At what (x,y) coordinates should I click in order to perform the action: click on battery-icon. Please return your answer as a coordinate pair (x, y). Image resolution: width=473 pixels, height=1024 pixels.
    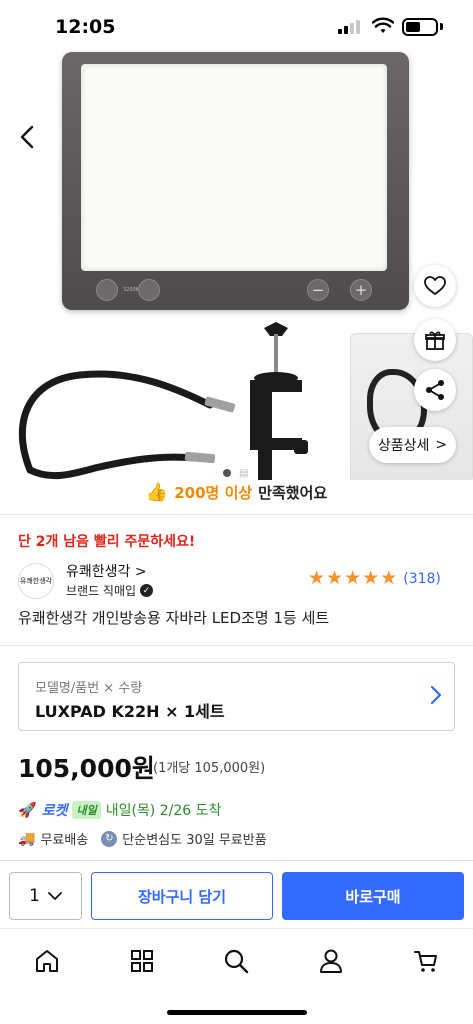
    Looking at the image, I should click on (420, 27).